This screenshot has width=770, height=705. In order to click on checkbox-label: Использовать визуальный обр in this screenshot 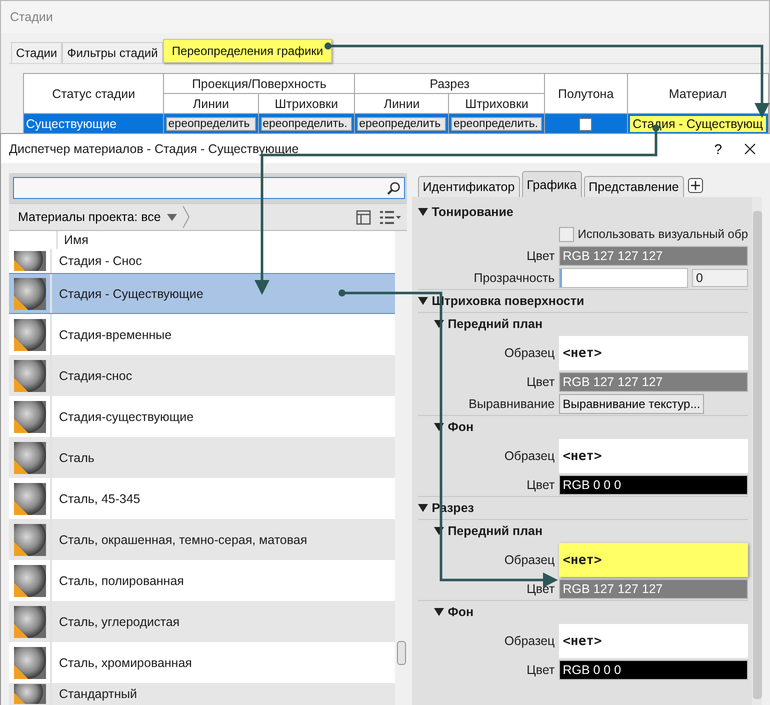, I will do `click(663, 234)`.